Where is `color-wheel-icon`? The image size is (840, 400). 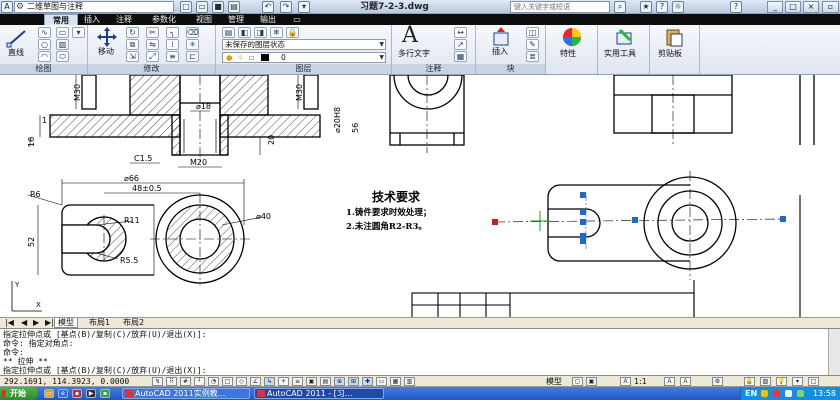
color-wheel-icon is located at coordinates (572, 37).